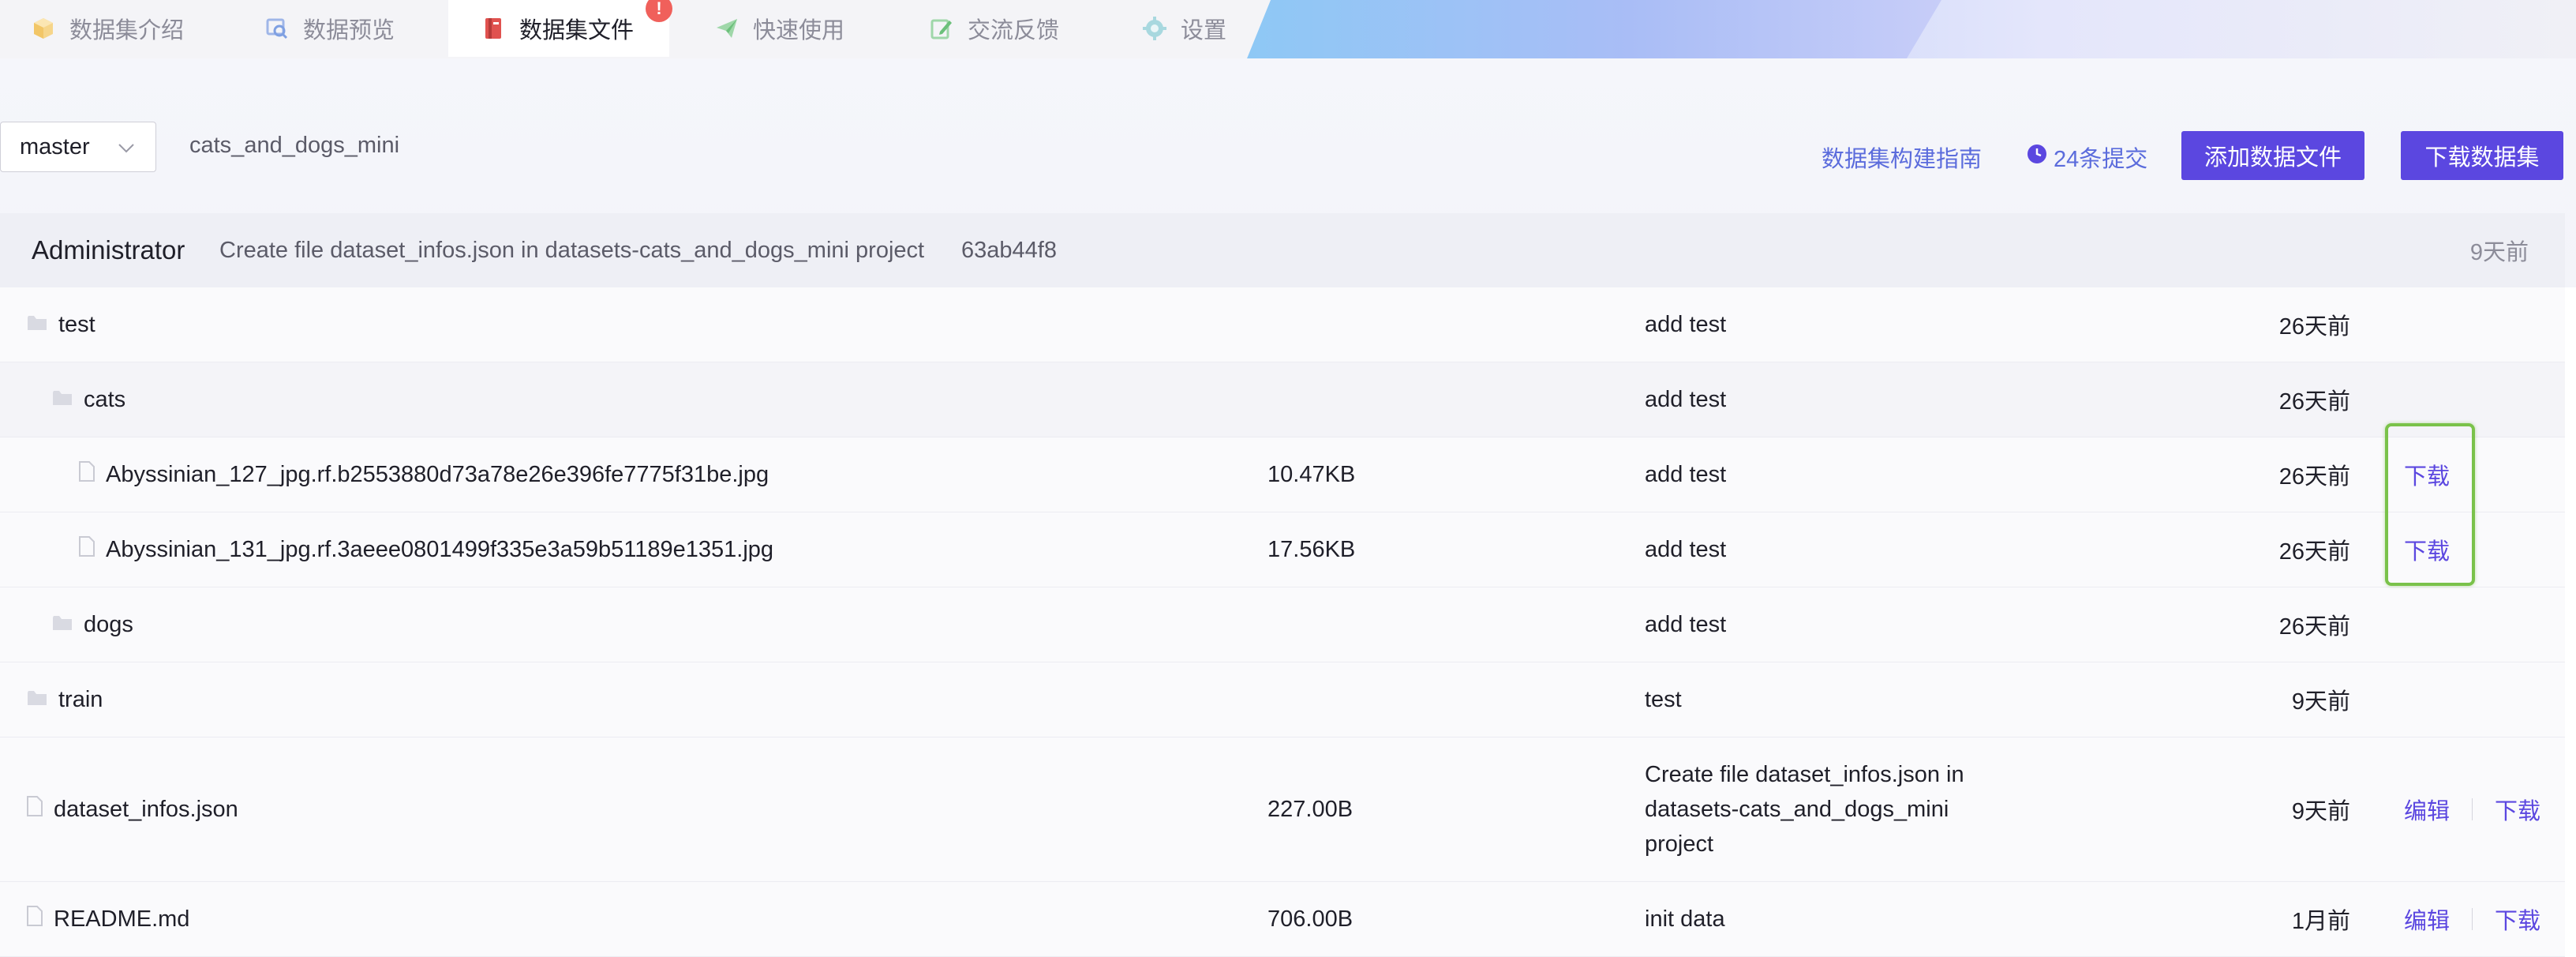 This screenshot has height=957, width=2576. I want to click on tab-bar: 数据集介绍 数据预览 数据集文件 ! 快速使用 交流反馈 设置, so click(1288, 29).